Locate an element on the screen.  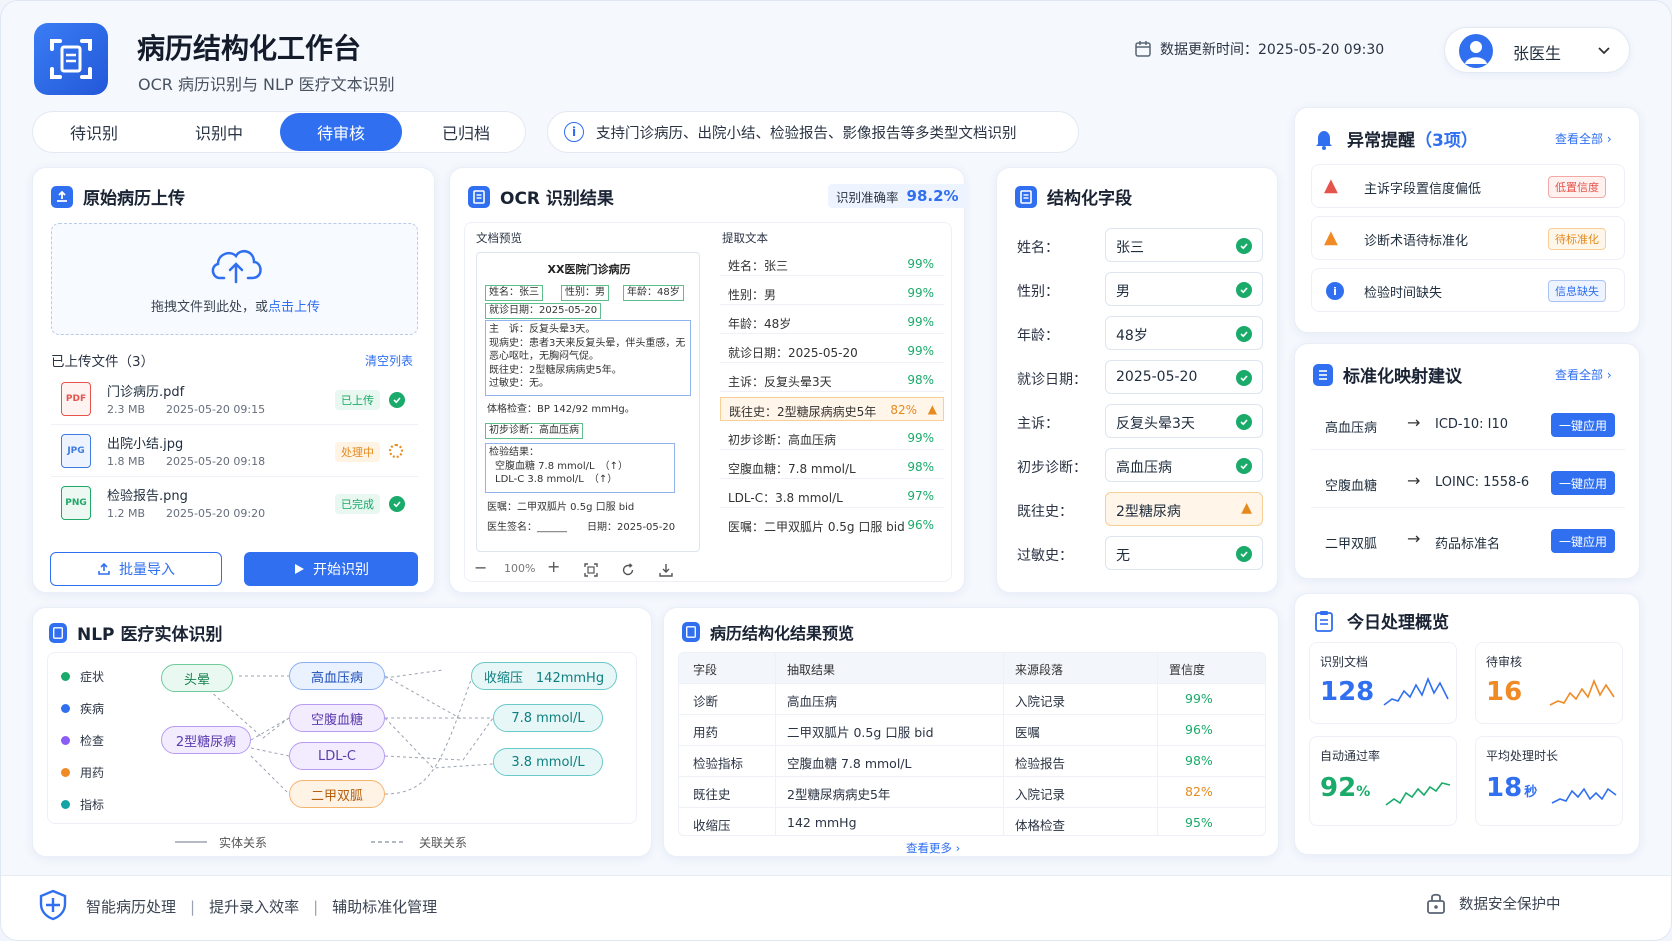
field-complaint-input: 反复头晕3天 is located at coordinates (1184, 421).